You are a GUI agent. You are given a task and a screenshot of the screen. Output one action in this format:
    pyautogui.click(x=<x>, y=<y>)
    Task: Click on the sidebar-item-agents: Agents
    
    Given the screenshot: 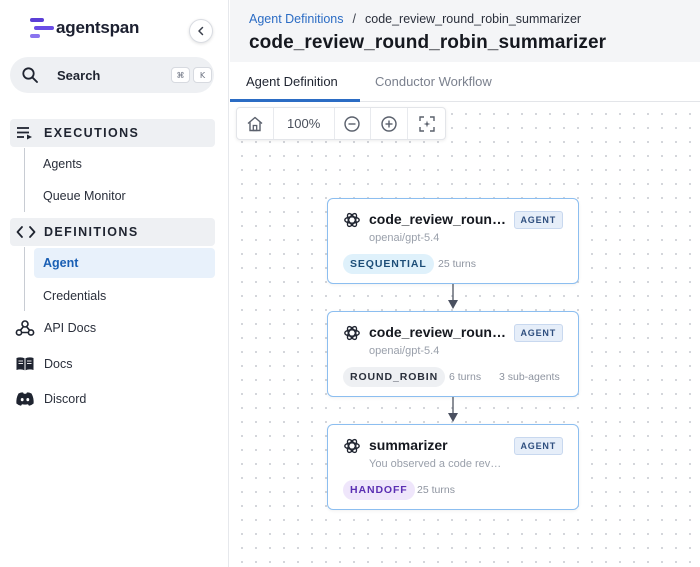 What is the action you would take?
    pyautogui.click(x=124, y=164)
    